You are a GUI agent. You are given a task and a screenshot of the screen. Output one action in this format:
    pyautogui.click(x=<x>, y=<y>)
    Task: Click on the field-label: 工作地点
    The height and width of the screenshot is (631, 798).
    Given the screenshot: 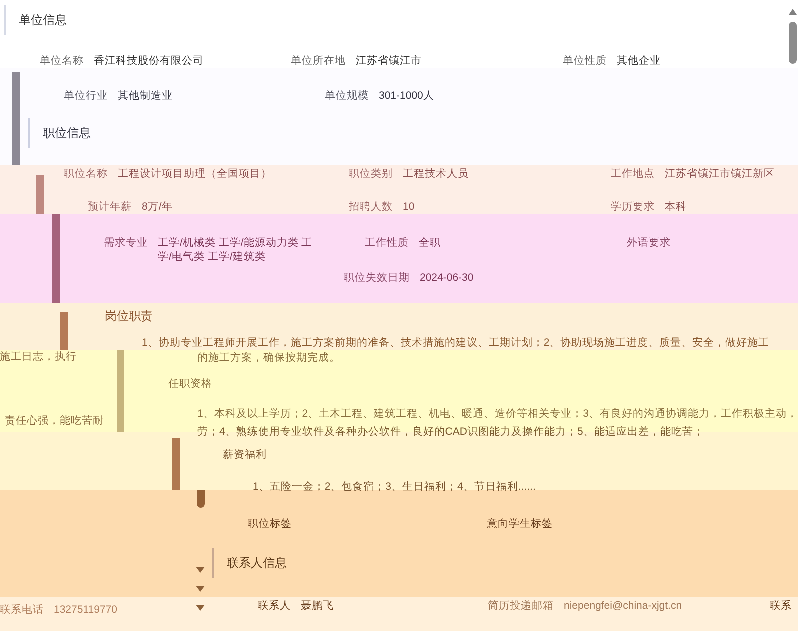 What is the action you would take?
    pyautogui.click(x=633, y=174)
    